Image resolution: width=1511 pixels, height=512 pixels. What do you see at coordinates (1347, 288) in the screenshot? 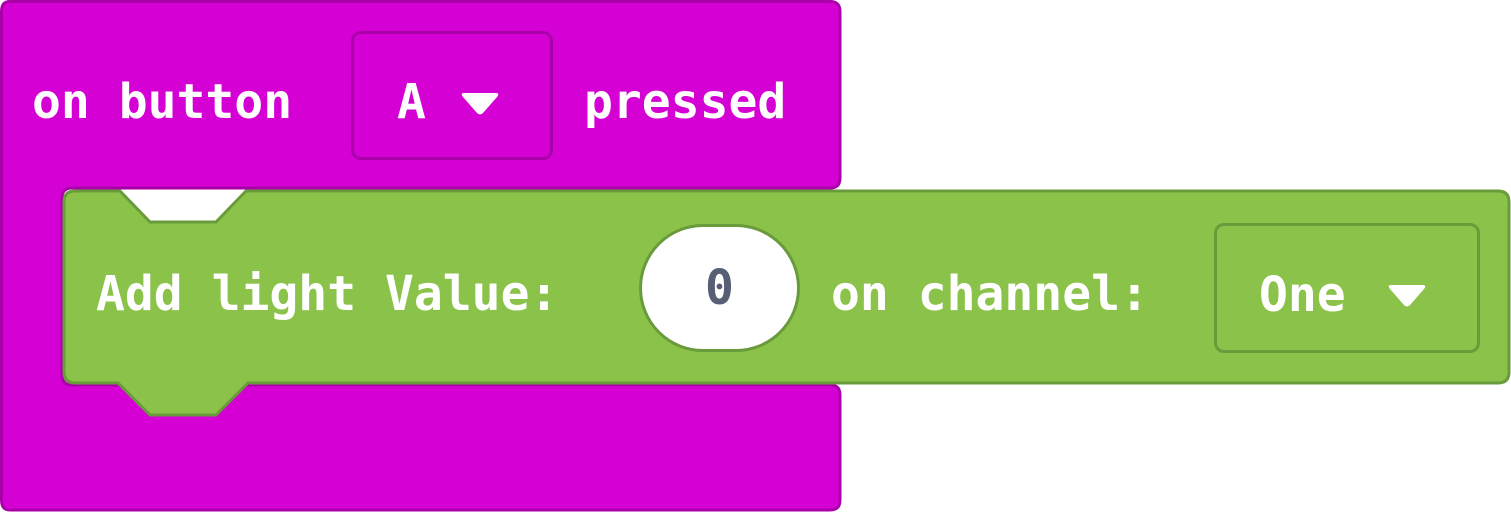
I see `channel-dropdown: One` at bounding box center [1347, 288].